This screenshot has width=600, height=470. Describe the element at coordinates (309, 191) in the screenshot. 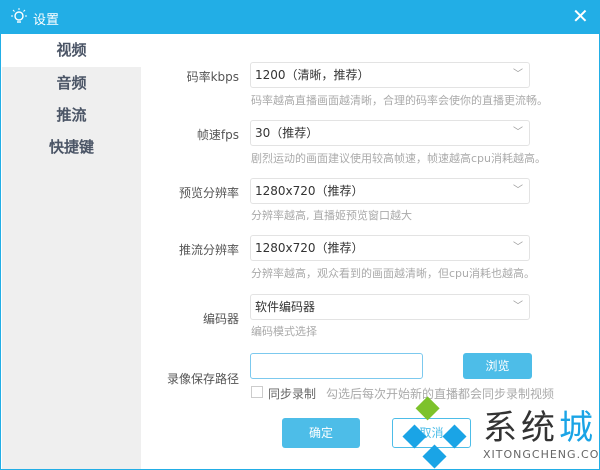

I see `preview-res-value: 1280x720（推荐）` at that location.